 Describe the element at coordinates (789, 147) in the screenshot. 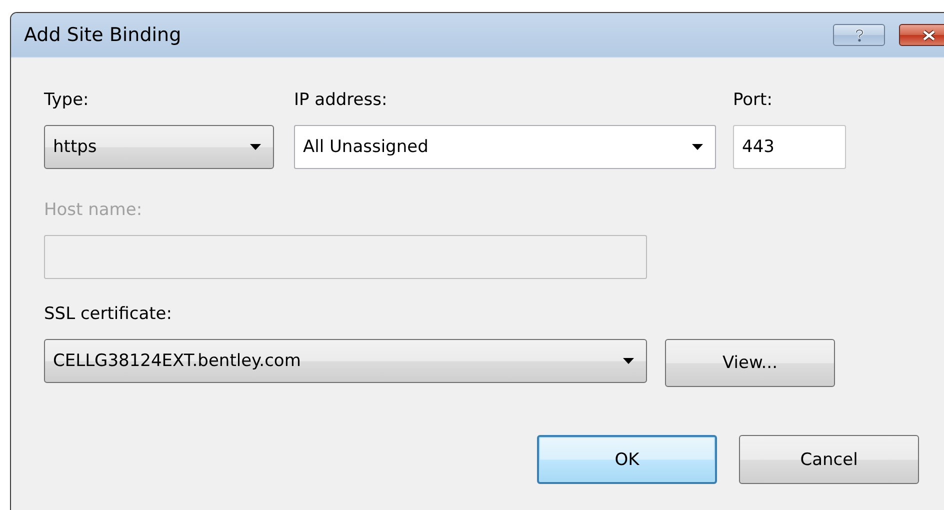

I see `input-field: 443` at that location.